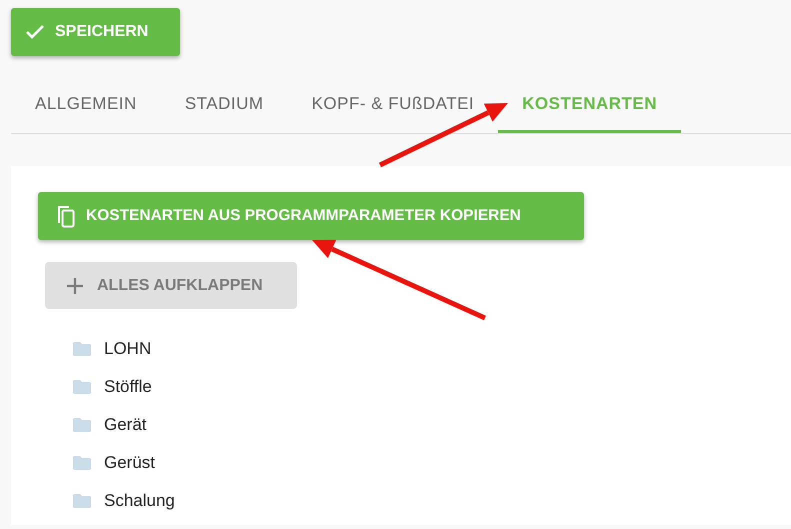 The image size is (791, 529). Describe the element at coordinates (139, 501) in the screenshot. I see `tree-item-label: Schalung` at that location.